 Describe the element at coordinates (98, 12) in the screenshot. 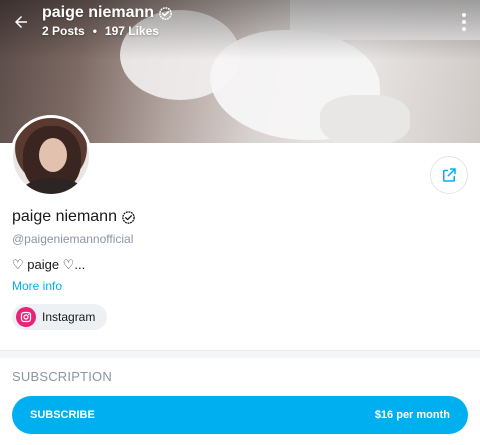

I see `header-name: paige niemann` at that location.